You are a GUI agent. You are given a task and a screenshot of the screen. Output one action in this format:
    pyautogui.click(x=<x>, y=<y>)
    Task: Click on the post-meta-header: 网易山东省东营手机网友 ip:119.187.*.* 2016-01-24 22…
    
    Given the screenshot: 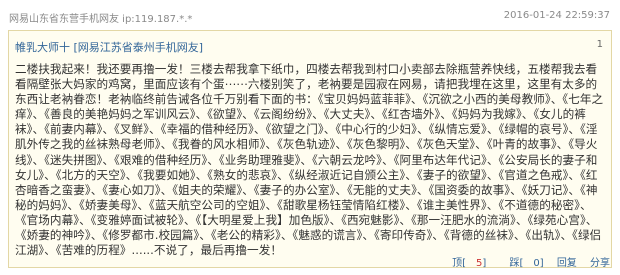 What is the action you would take?
    pyautogui.click(x=310, y=15)
    